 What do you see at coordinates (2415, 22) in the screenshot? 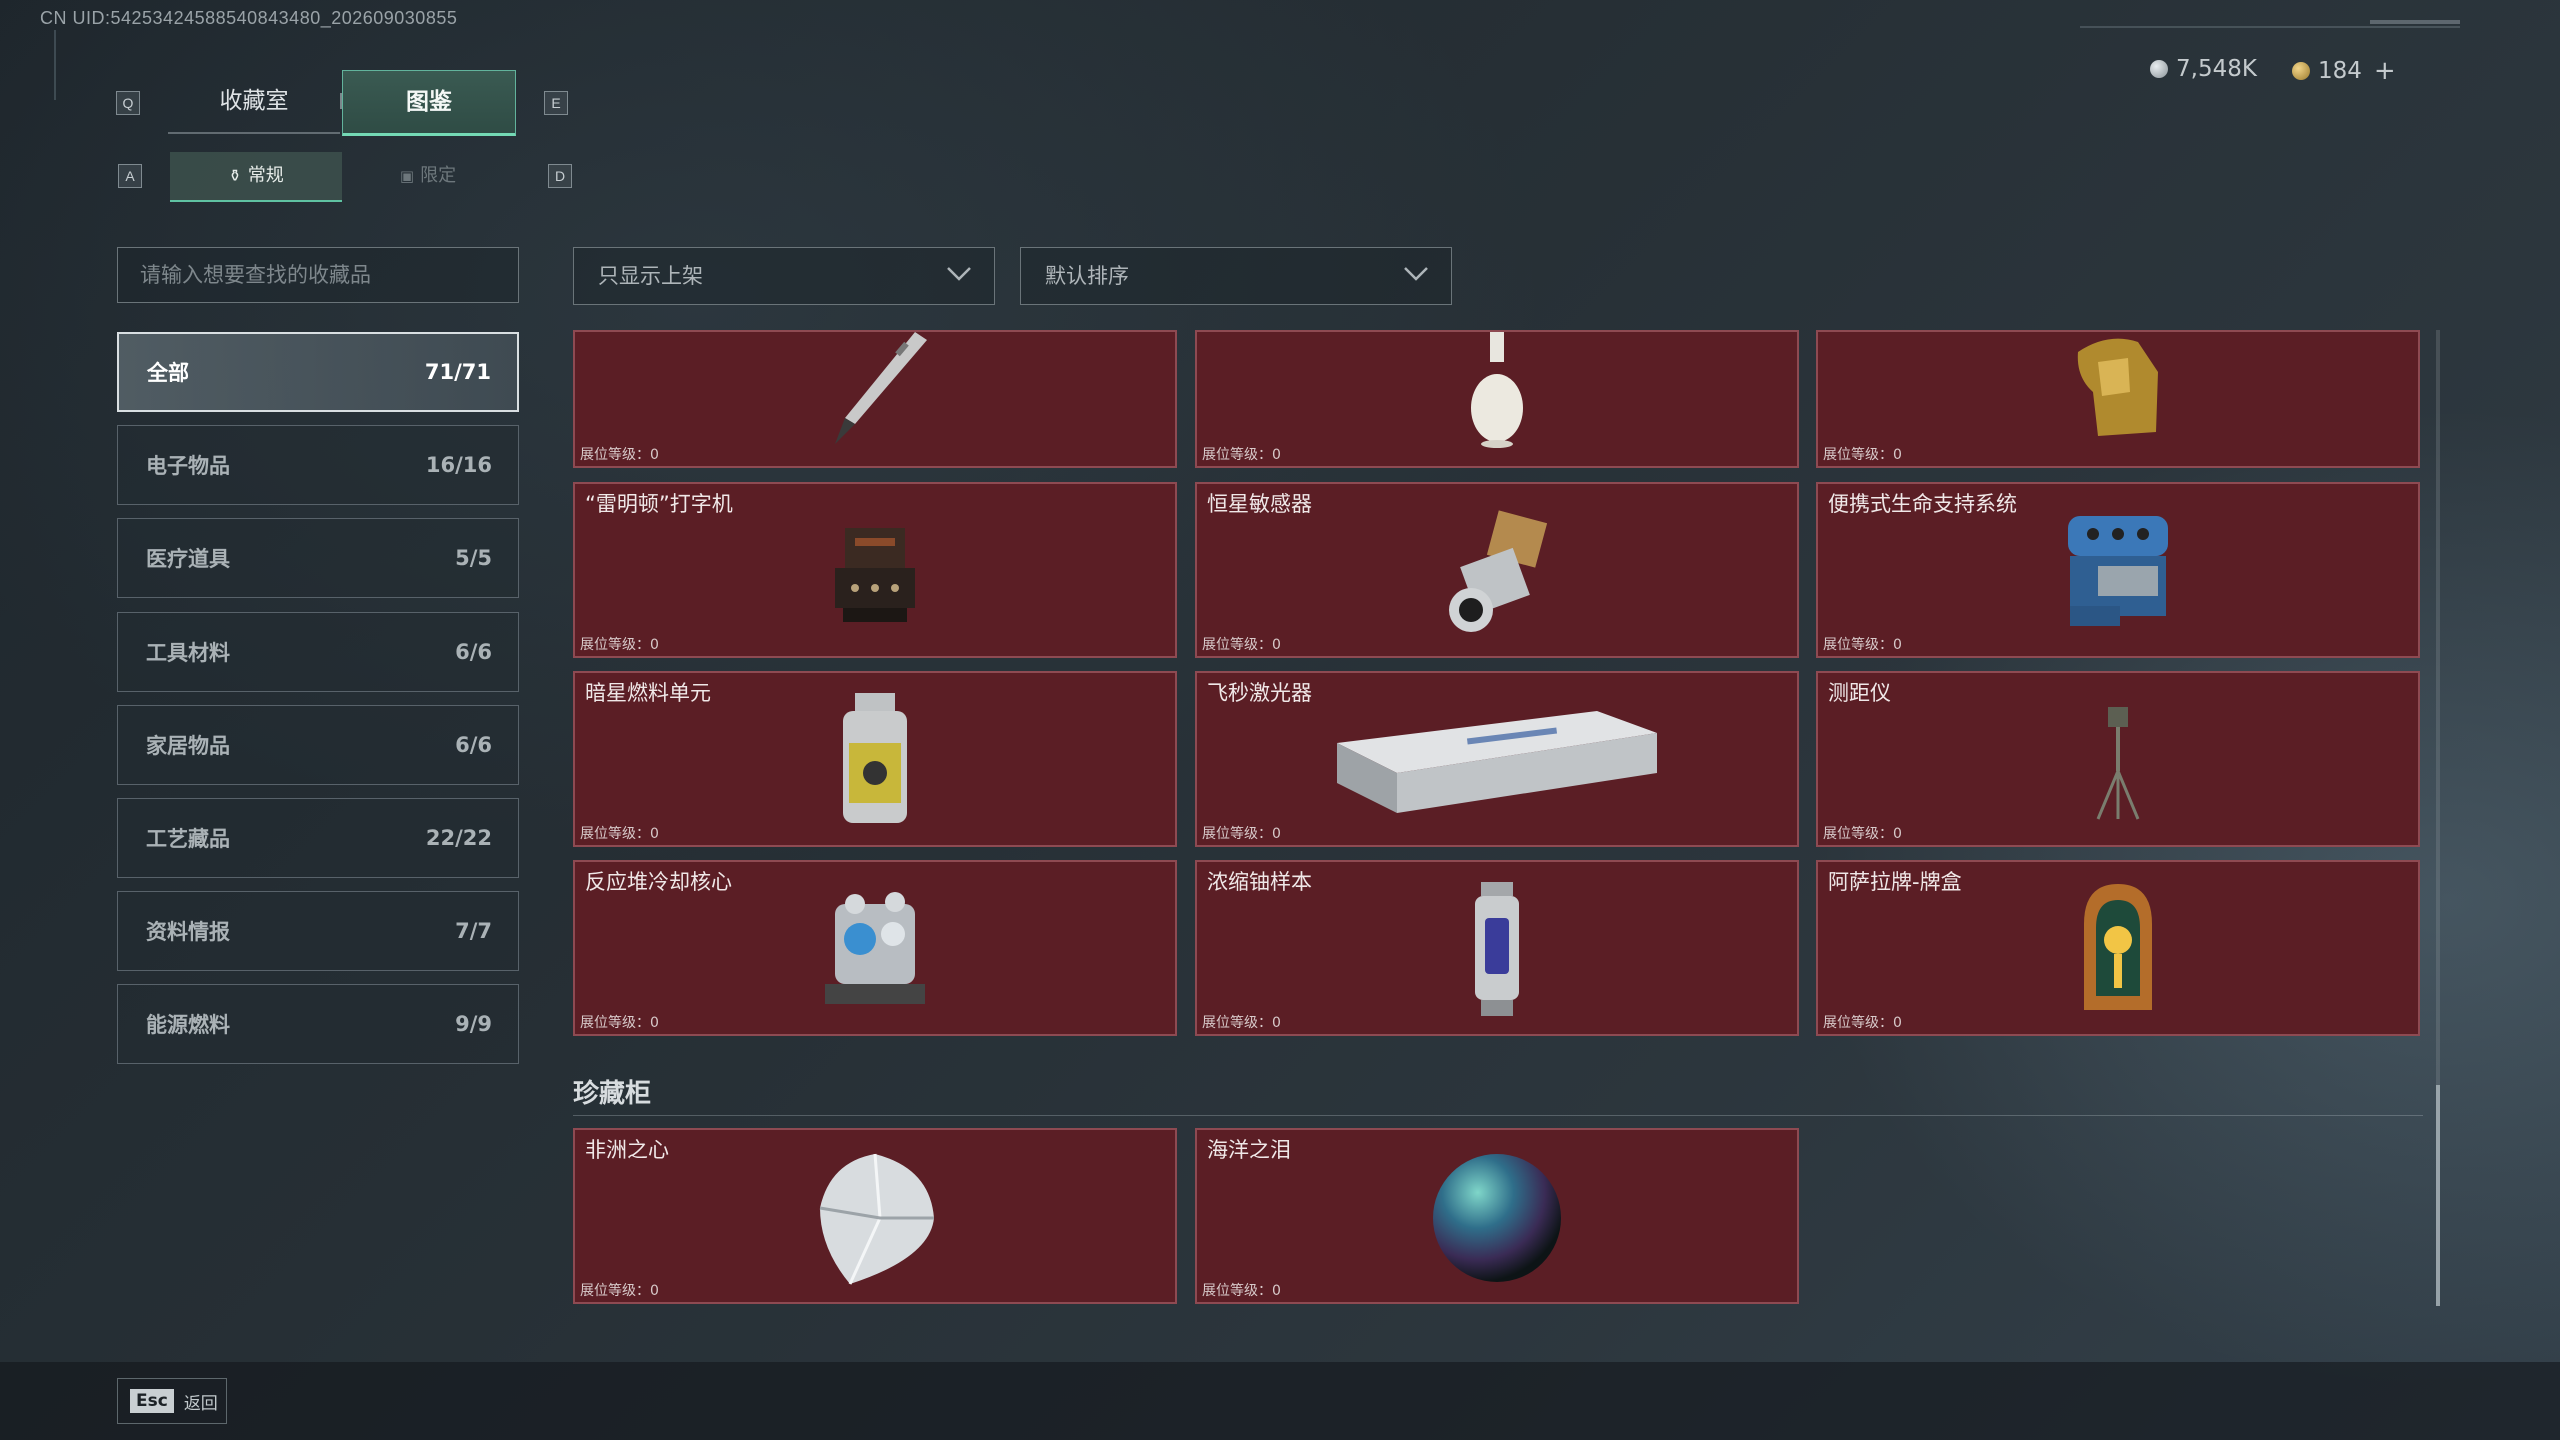
I see `decor-line-top-accent` at bounding box center [2415, 22].